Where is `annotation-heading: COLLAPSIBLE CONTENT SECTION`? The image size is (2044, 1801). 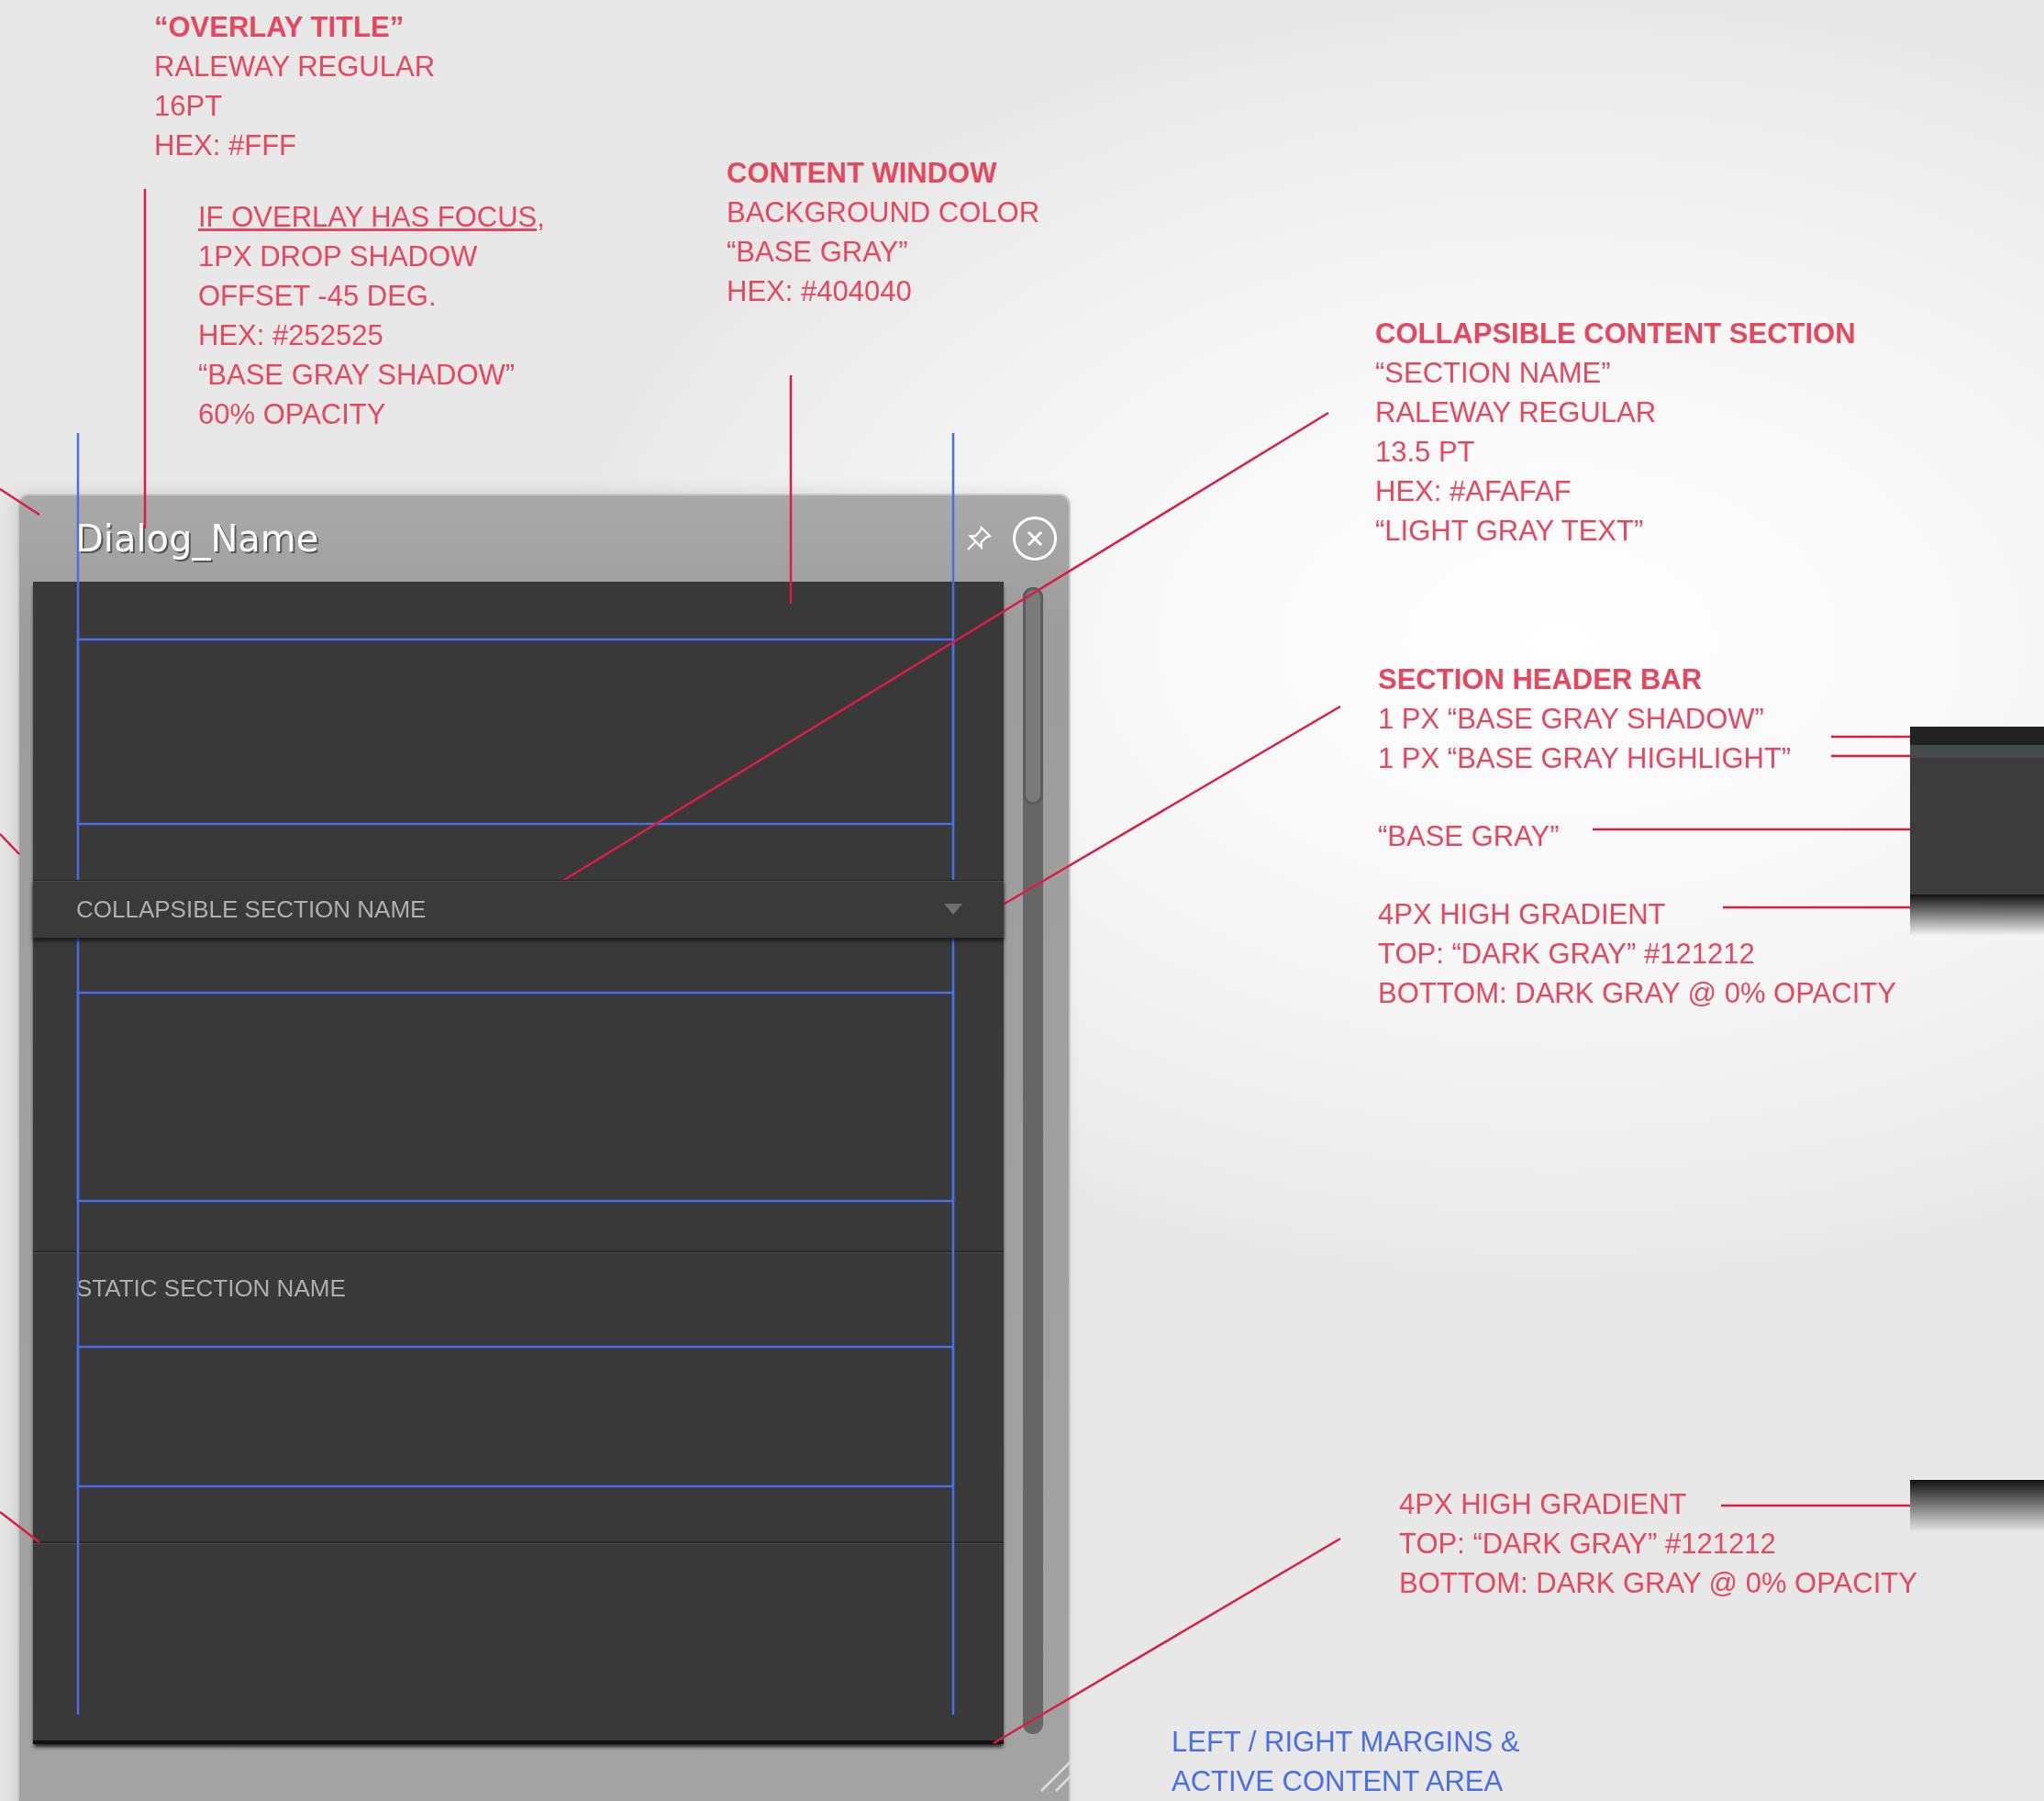
annotation-heading: COLLAPSIBLE CONTENT SECTION is located at coordinates (1616, 334).